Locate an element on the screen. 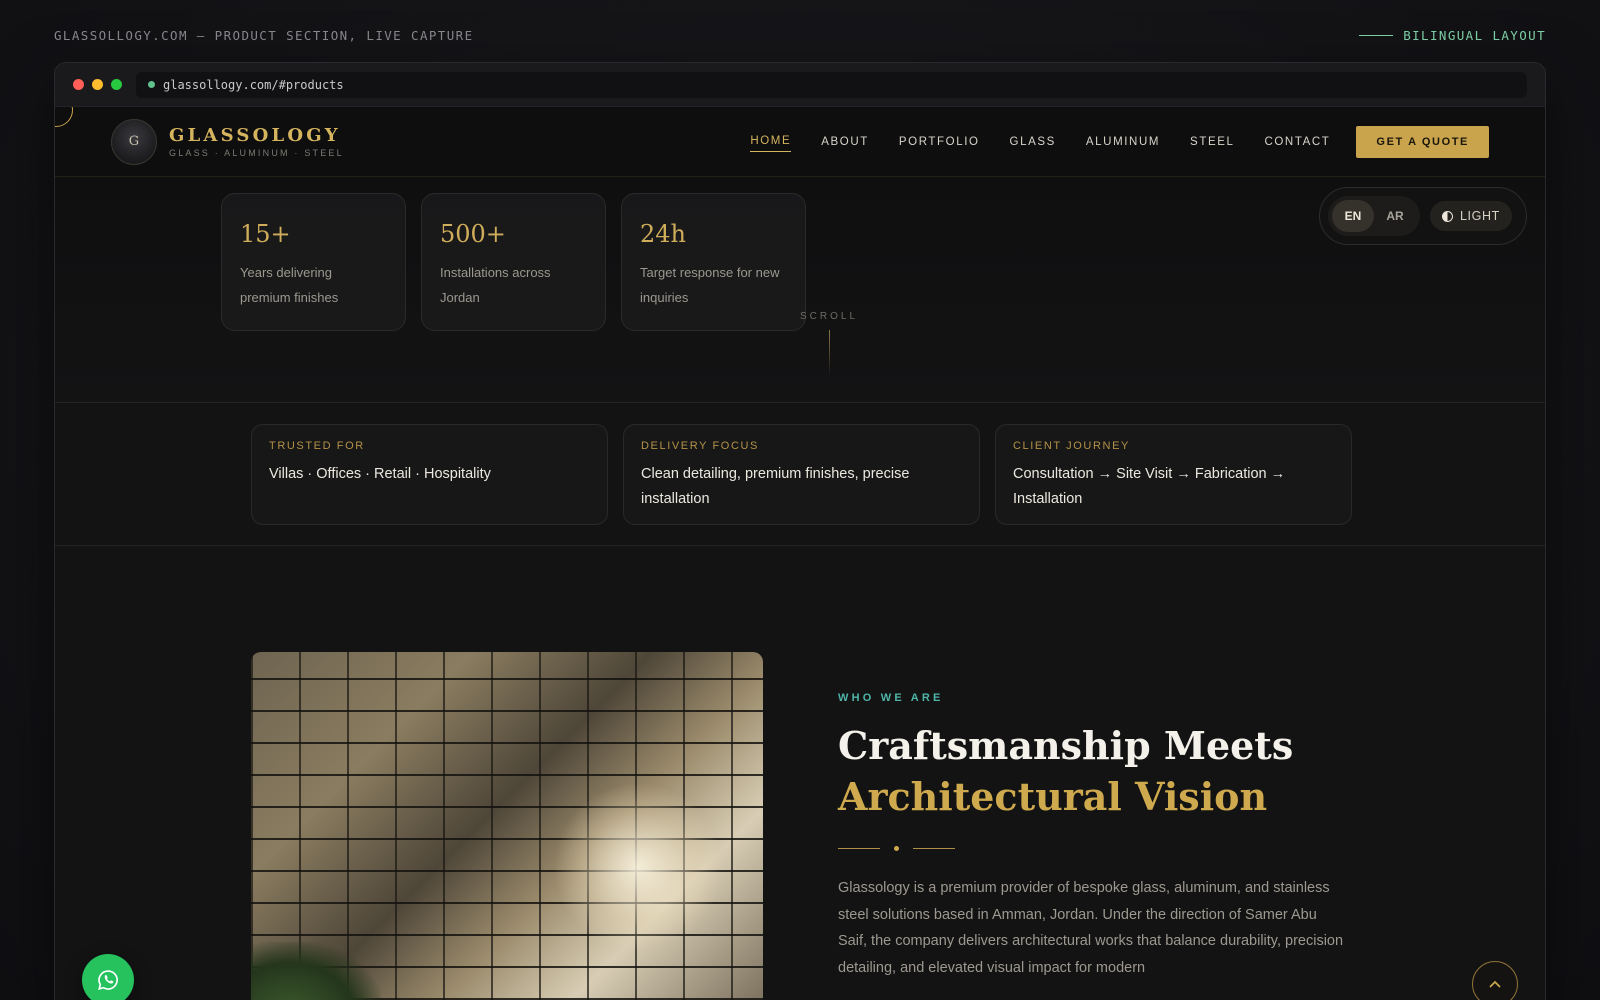 This screenshot has width=1600, height=1000. preferences-panel: EN AR LIGHT is located at coordinates (1423, 216).